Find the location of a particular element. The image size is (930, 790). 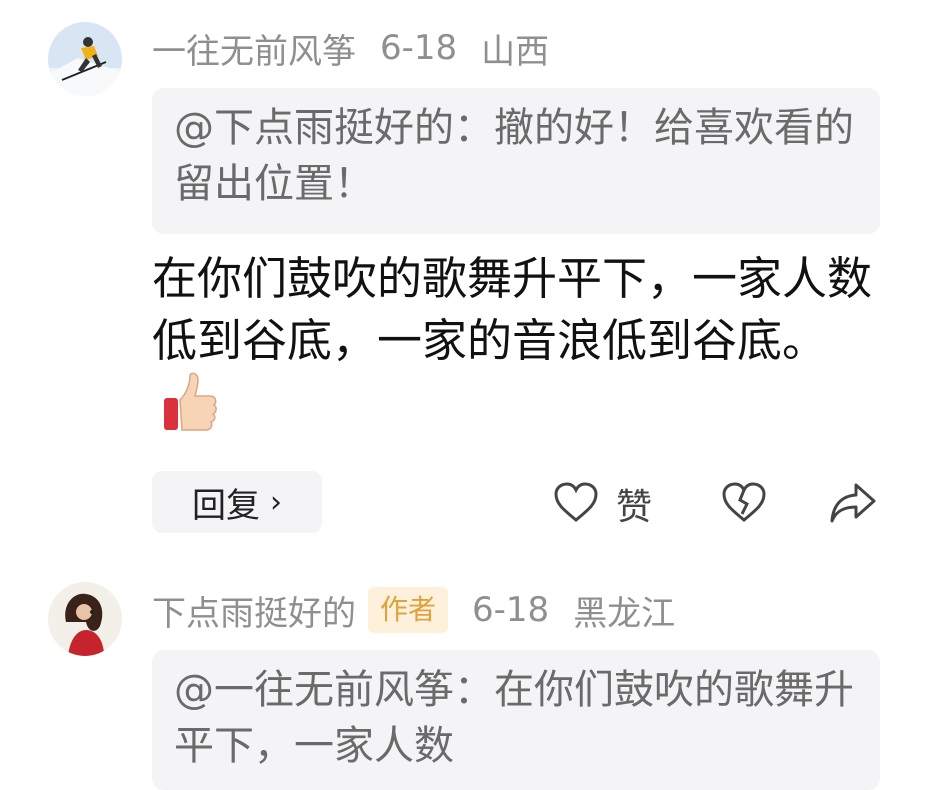

username: 下点雨挺好的 is located at coordinates (254, 610).